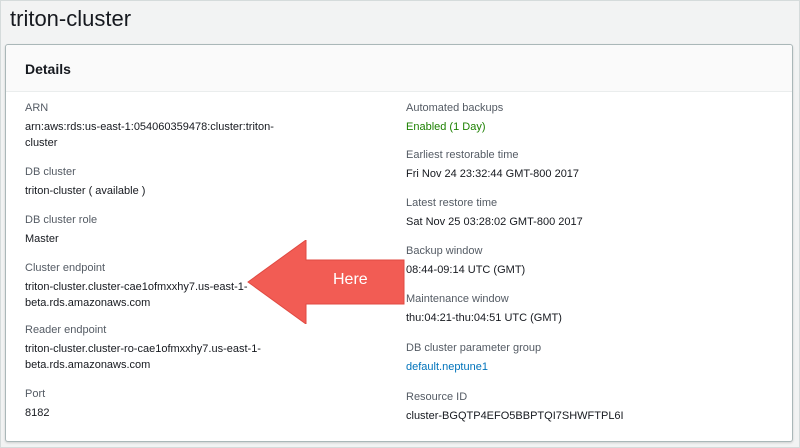 This screenshot has width=800, height=448. I want to click on field-label: Maintenance window, so click(457, 299).